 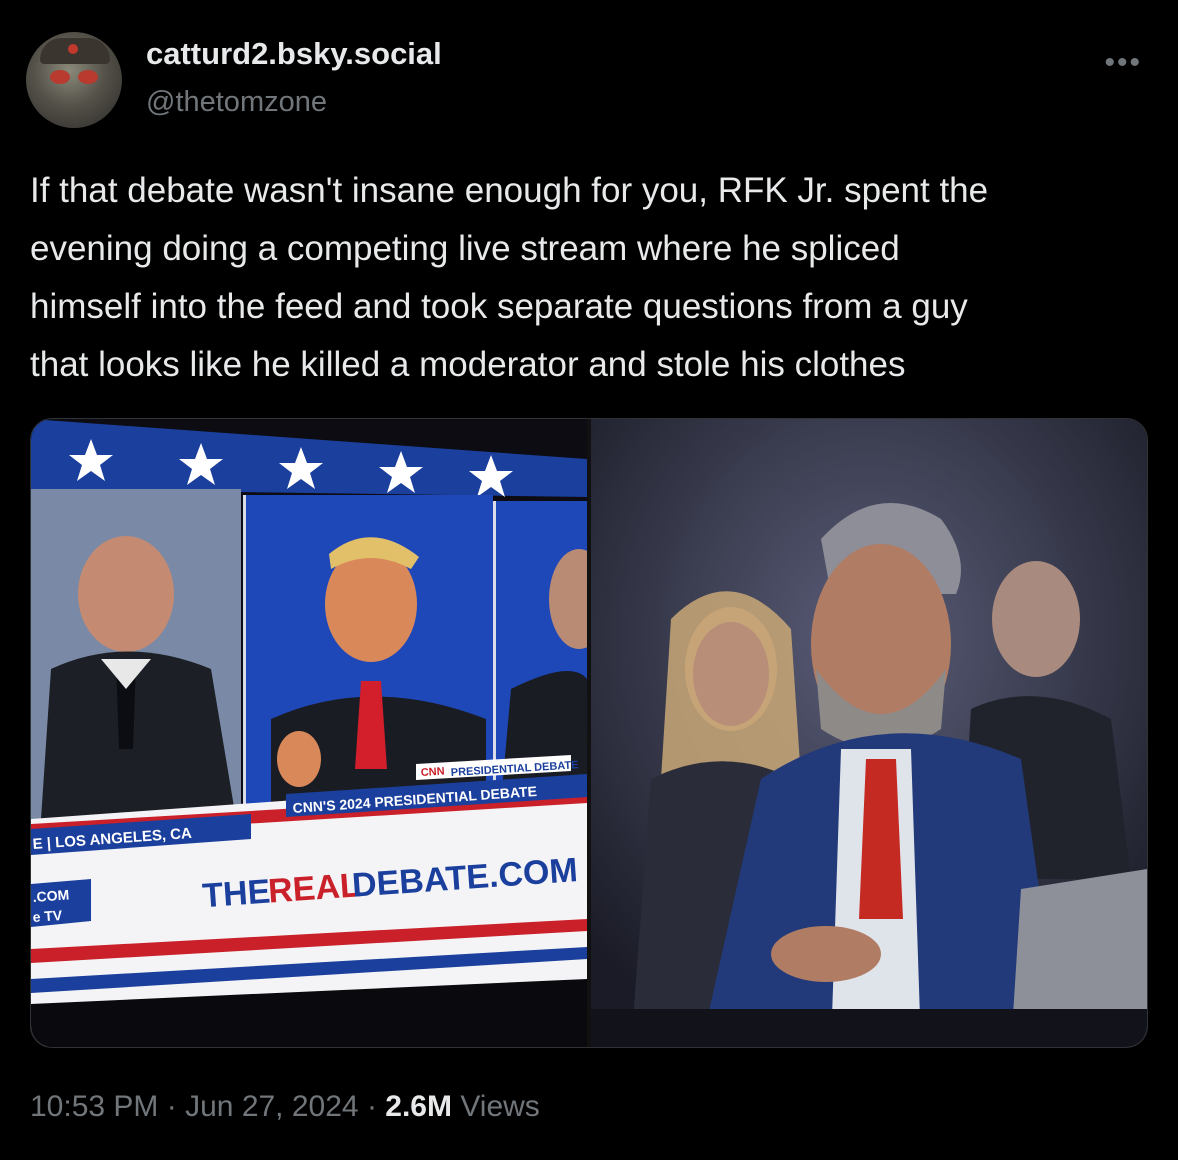 What do you see at coordinates (74, 80) in the screenshot?
I see `avatar` at bounding box center [74, 80].